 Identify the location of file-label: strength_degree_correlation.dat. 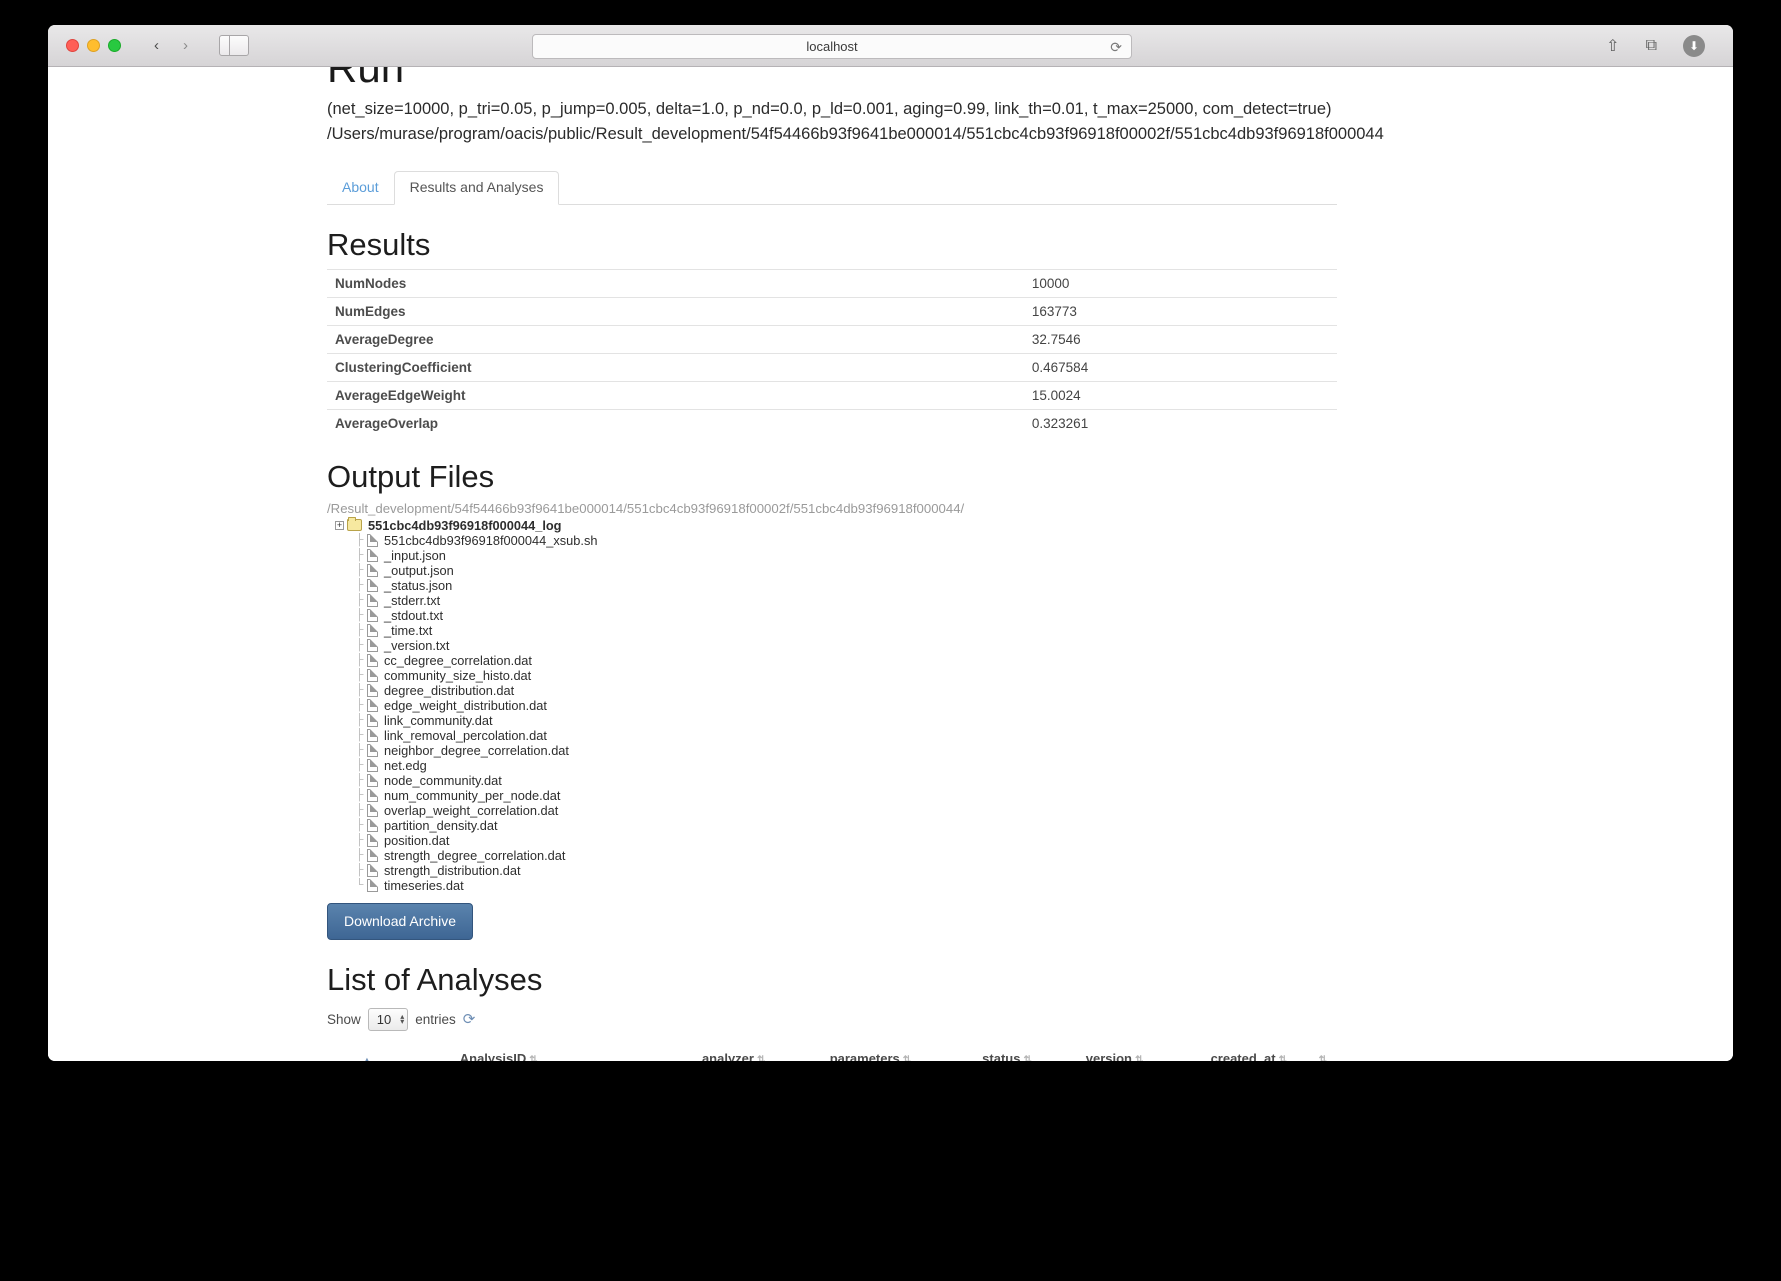
(475, 855).